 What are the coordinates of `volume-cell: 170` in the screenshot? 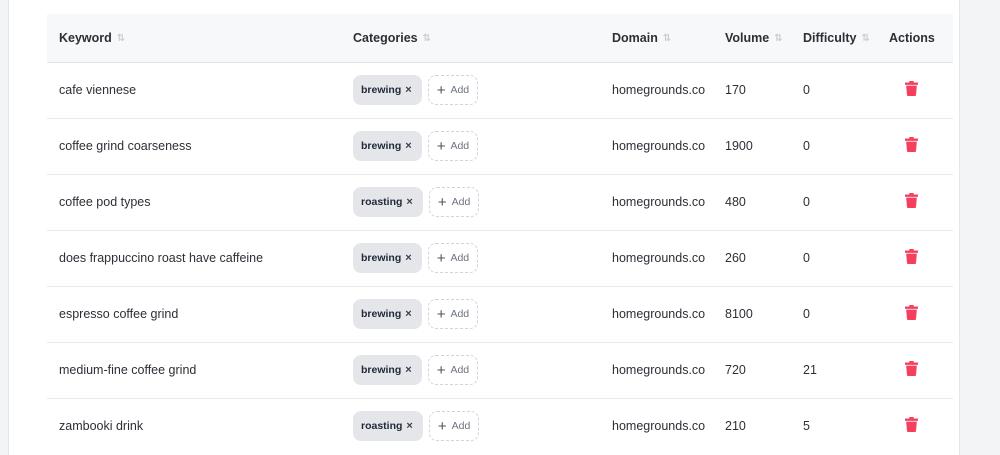 It's located at (752, 90).